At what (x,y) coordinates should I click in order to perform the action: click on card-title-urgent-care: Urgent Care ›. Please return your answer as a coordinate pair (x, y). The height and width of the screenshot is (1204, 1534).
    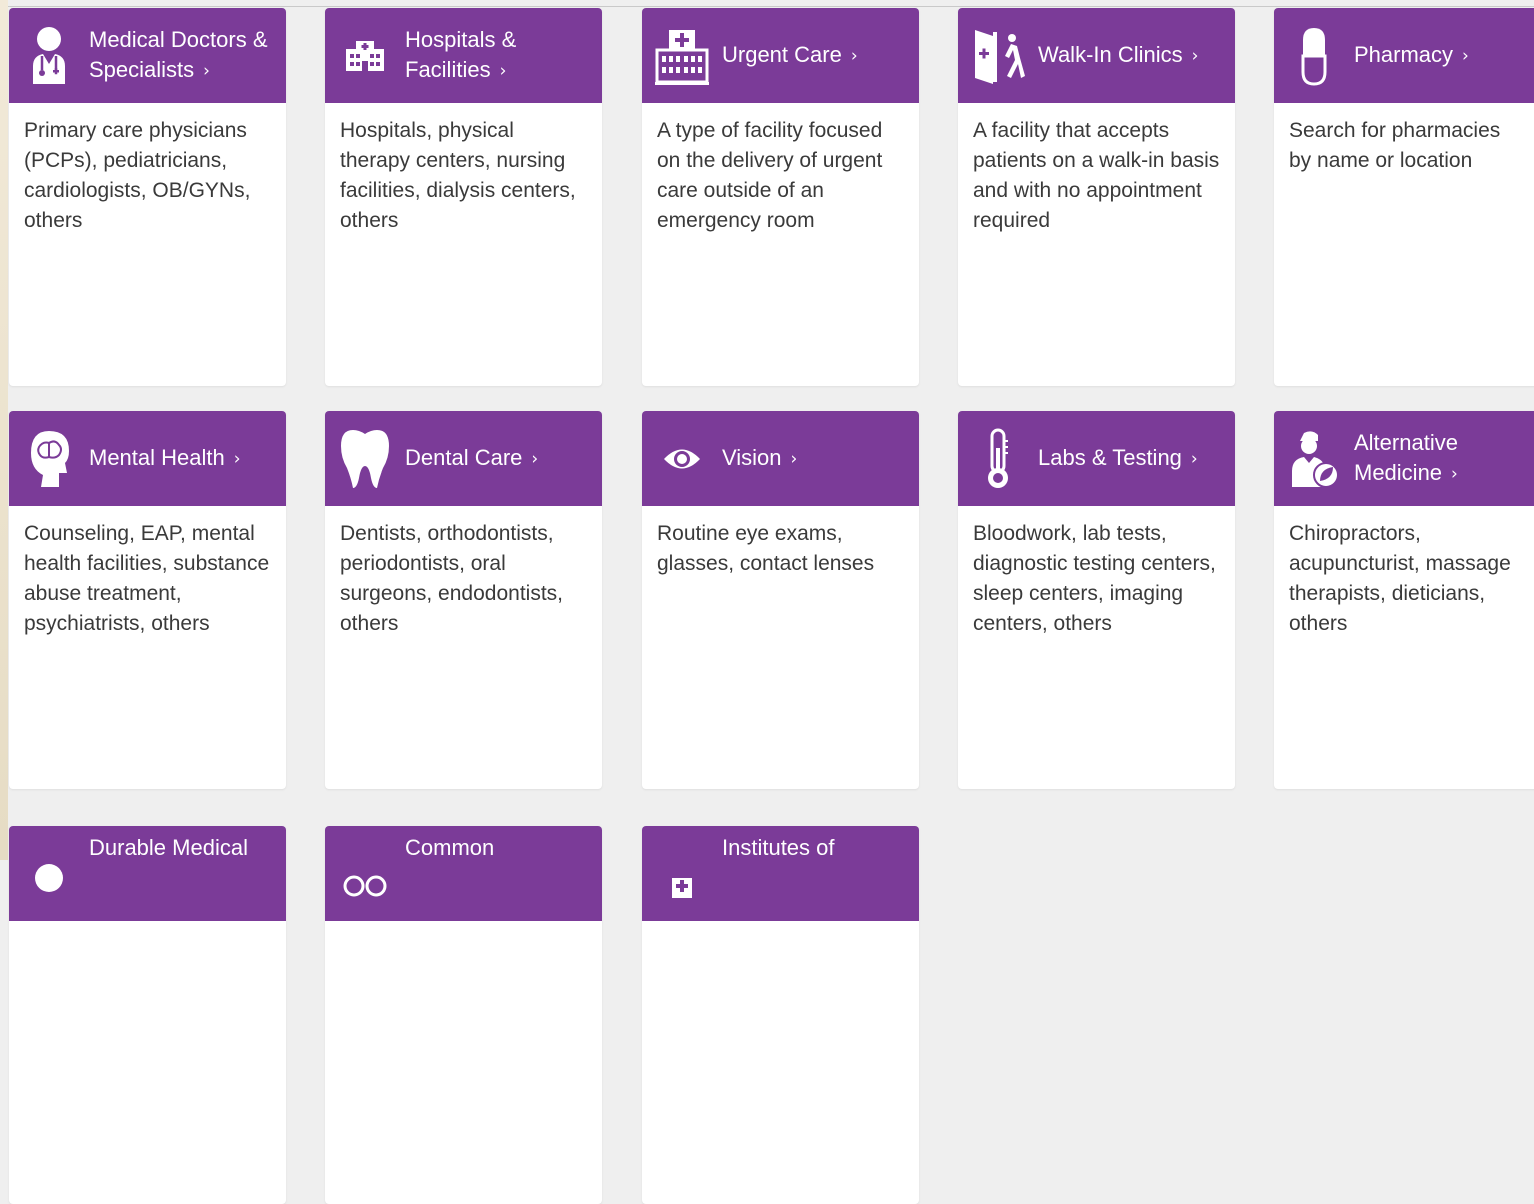
    Looking at the image, I should click on (815, 55).